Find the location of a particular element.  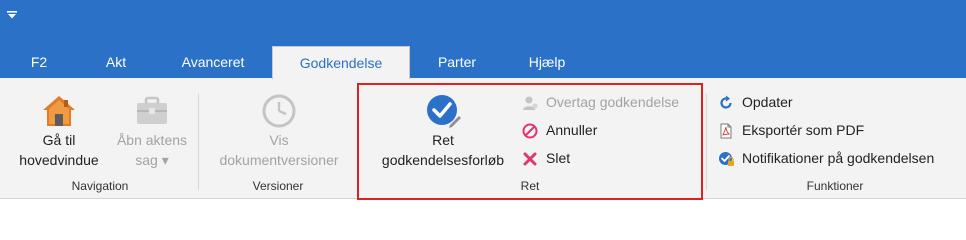

check-edit-icon is located at coordinates (443, 111).